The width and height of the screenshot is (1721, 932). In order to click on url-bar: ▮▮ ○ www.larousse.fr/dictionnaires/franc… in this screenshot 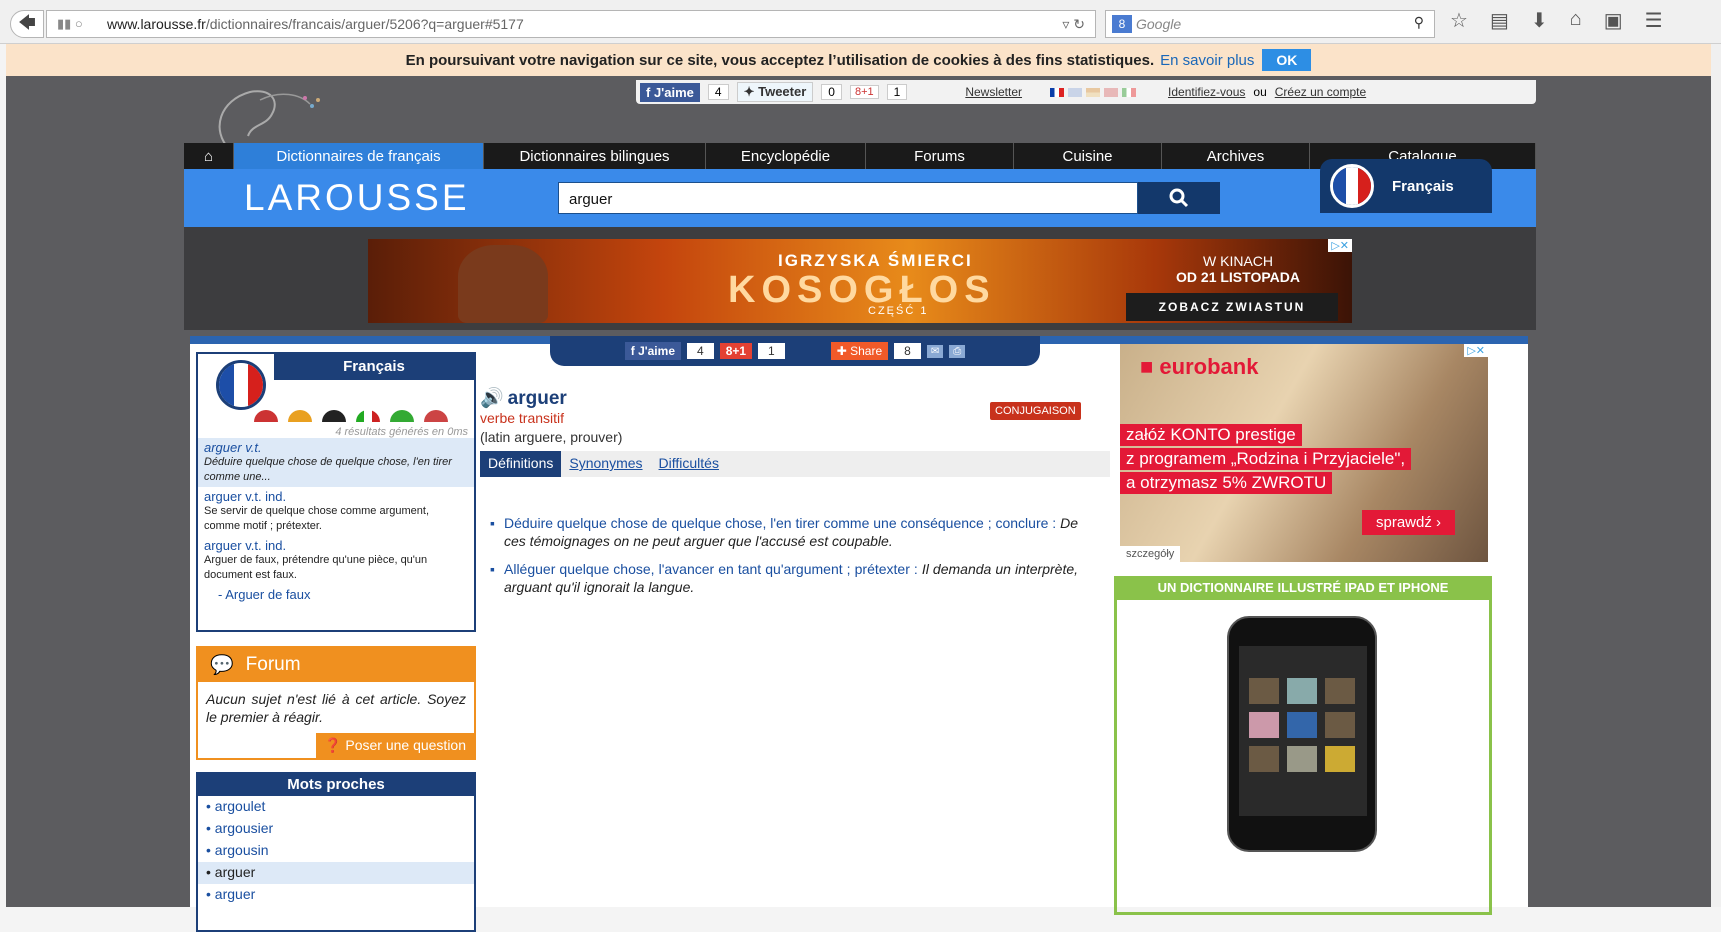, I will do `click(571, 24)`.